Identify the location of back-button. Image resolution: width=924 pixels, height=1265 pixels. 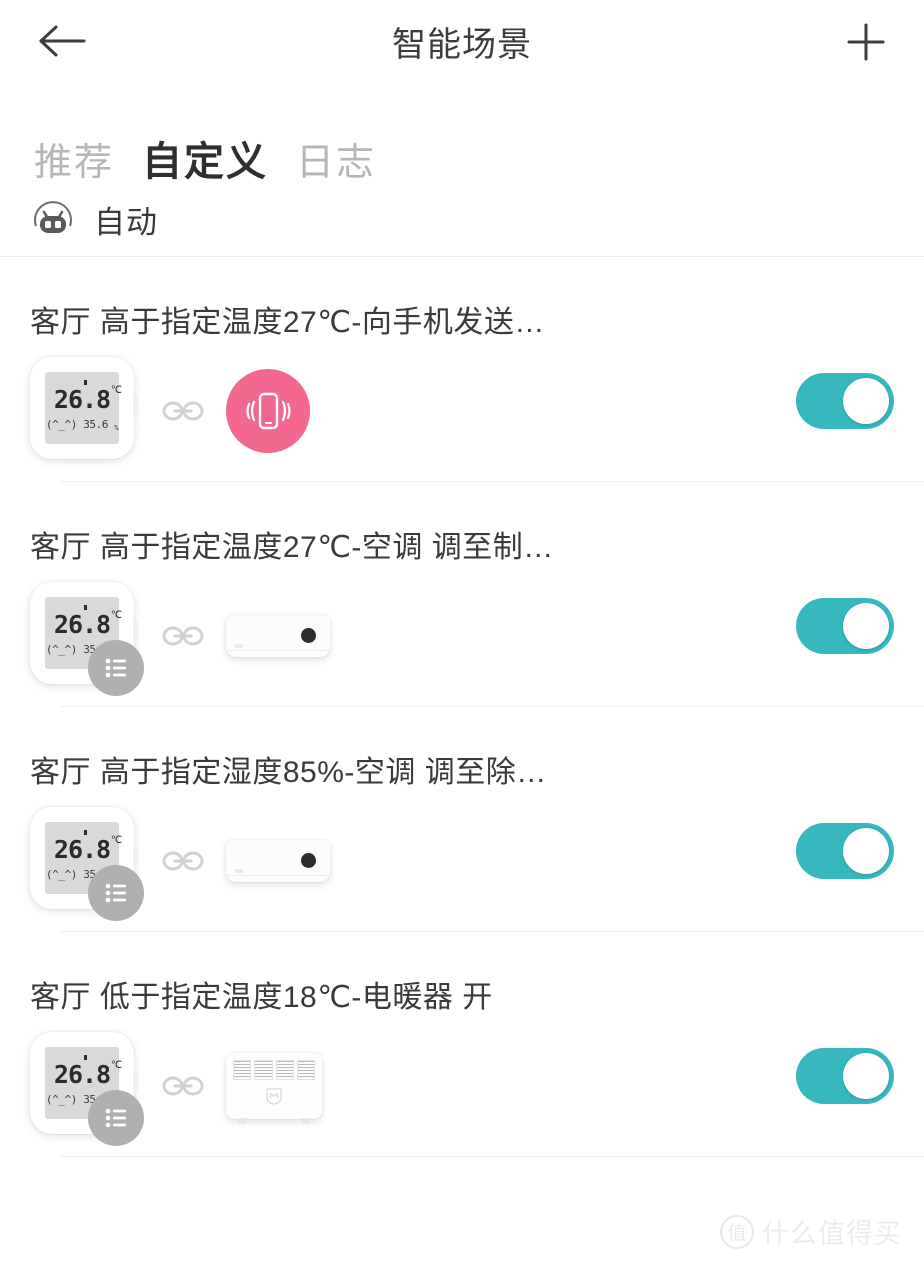
(62, 41).